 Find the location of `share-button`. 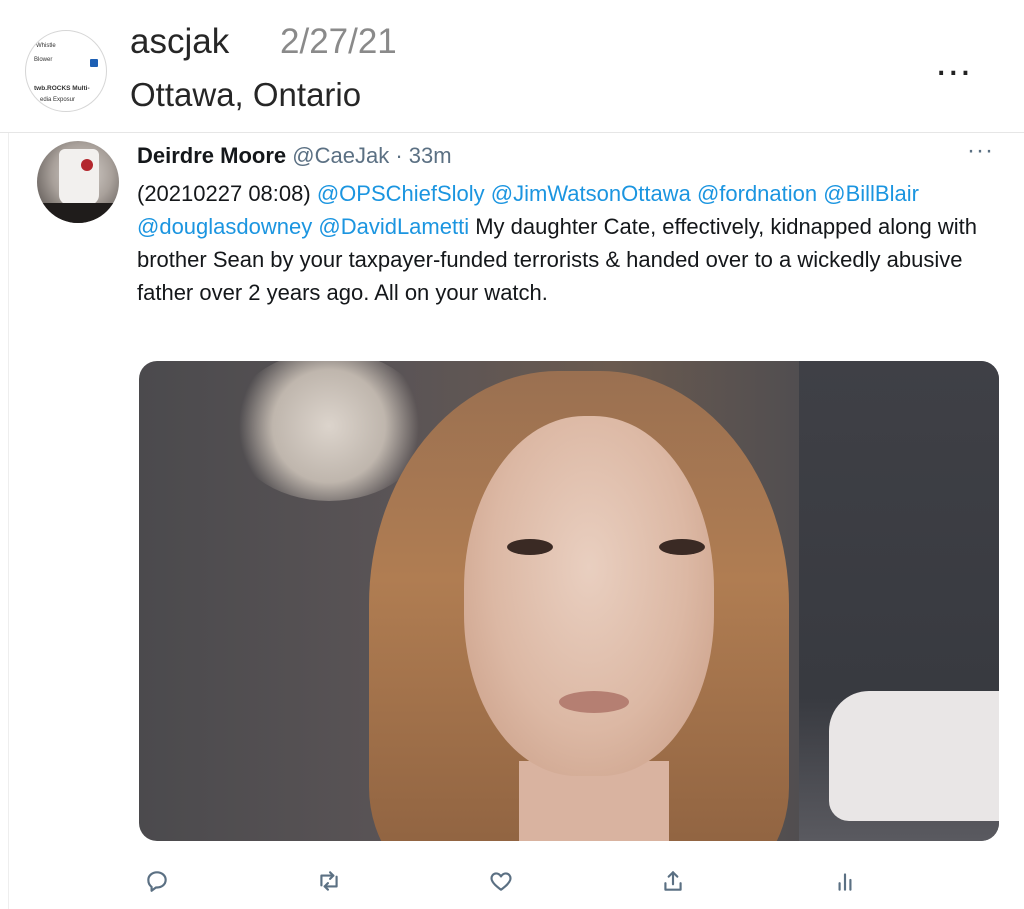

share-button is located at coordinates (673, 881).